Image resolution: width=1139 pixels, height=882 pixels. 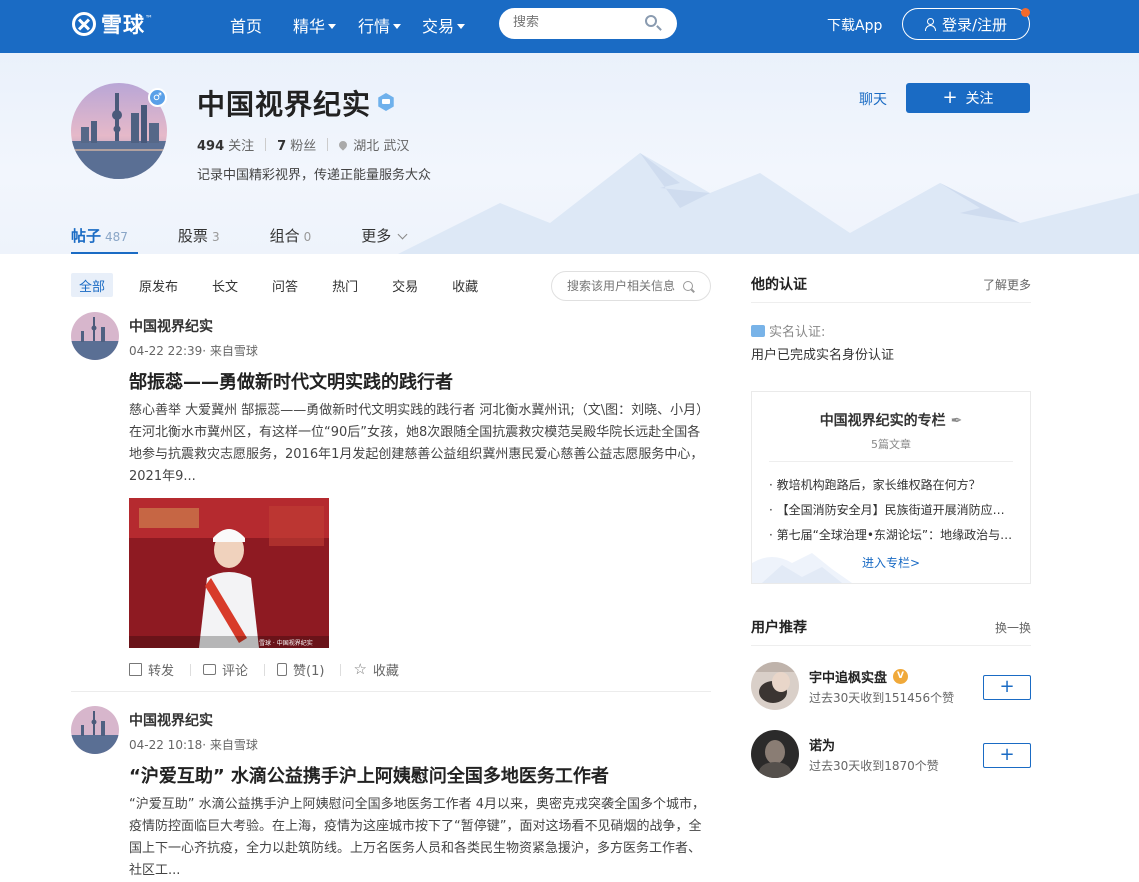 I want to click on post-title: “沪爱互助” 水滴公益携手沪上阿姨慰问全国多地医务工作者, so click(x=369, y=775).